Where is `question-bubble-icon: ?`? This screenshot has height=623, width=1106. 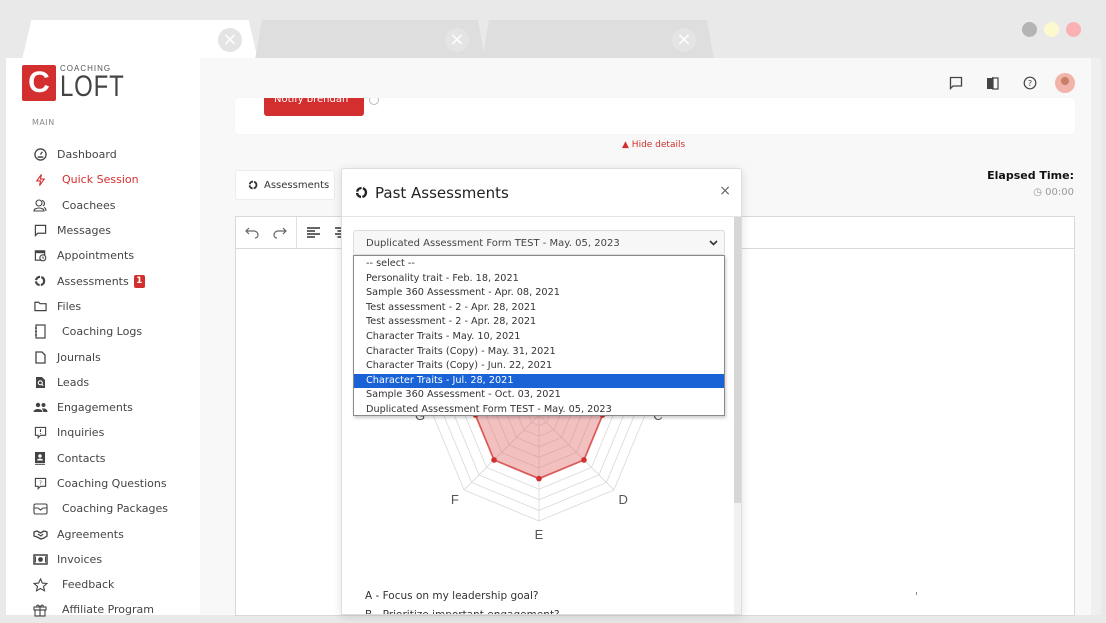 question-bubble-icon: ? is located at coordinates (40, 484).